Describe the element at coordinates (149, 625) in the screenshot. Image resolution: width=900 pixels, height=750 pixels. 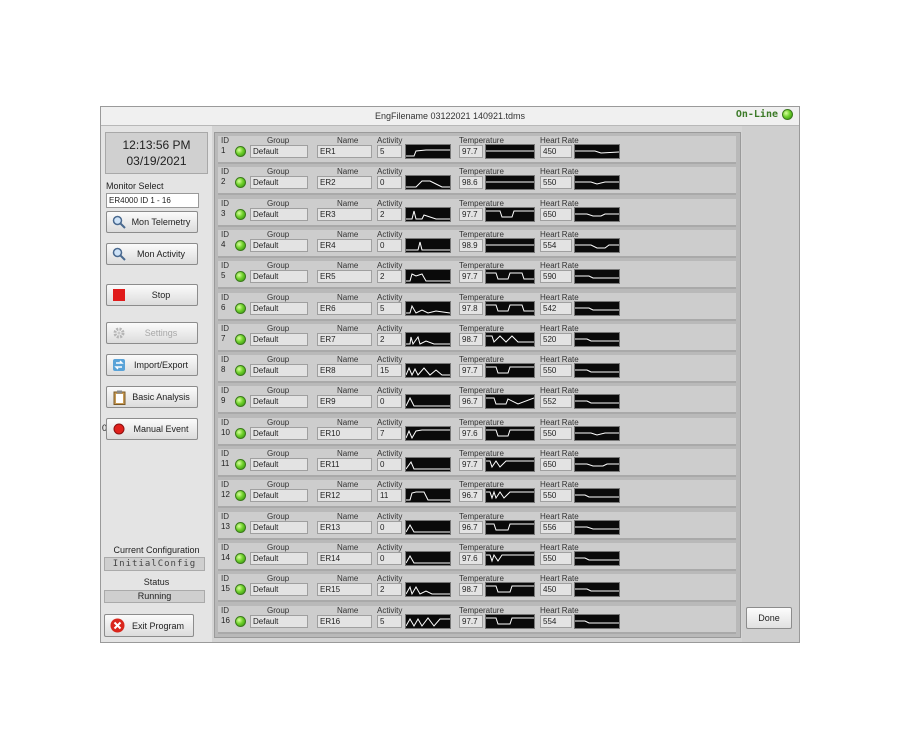
I see `exit-program-button: Exit Program` at that location.